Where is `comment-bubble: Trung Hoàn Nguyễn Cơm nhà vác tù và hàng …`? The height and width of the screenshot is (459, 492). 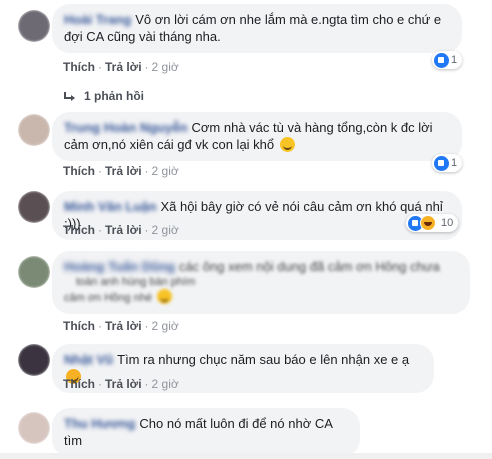 comment-bubble: Trung Hoàn Nguyễn Cơm nhà vác tù và hàng … is located at coordinates (257, 136).